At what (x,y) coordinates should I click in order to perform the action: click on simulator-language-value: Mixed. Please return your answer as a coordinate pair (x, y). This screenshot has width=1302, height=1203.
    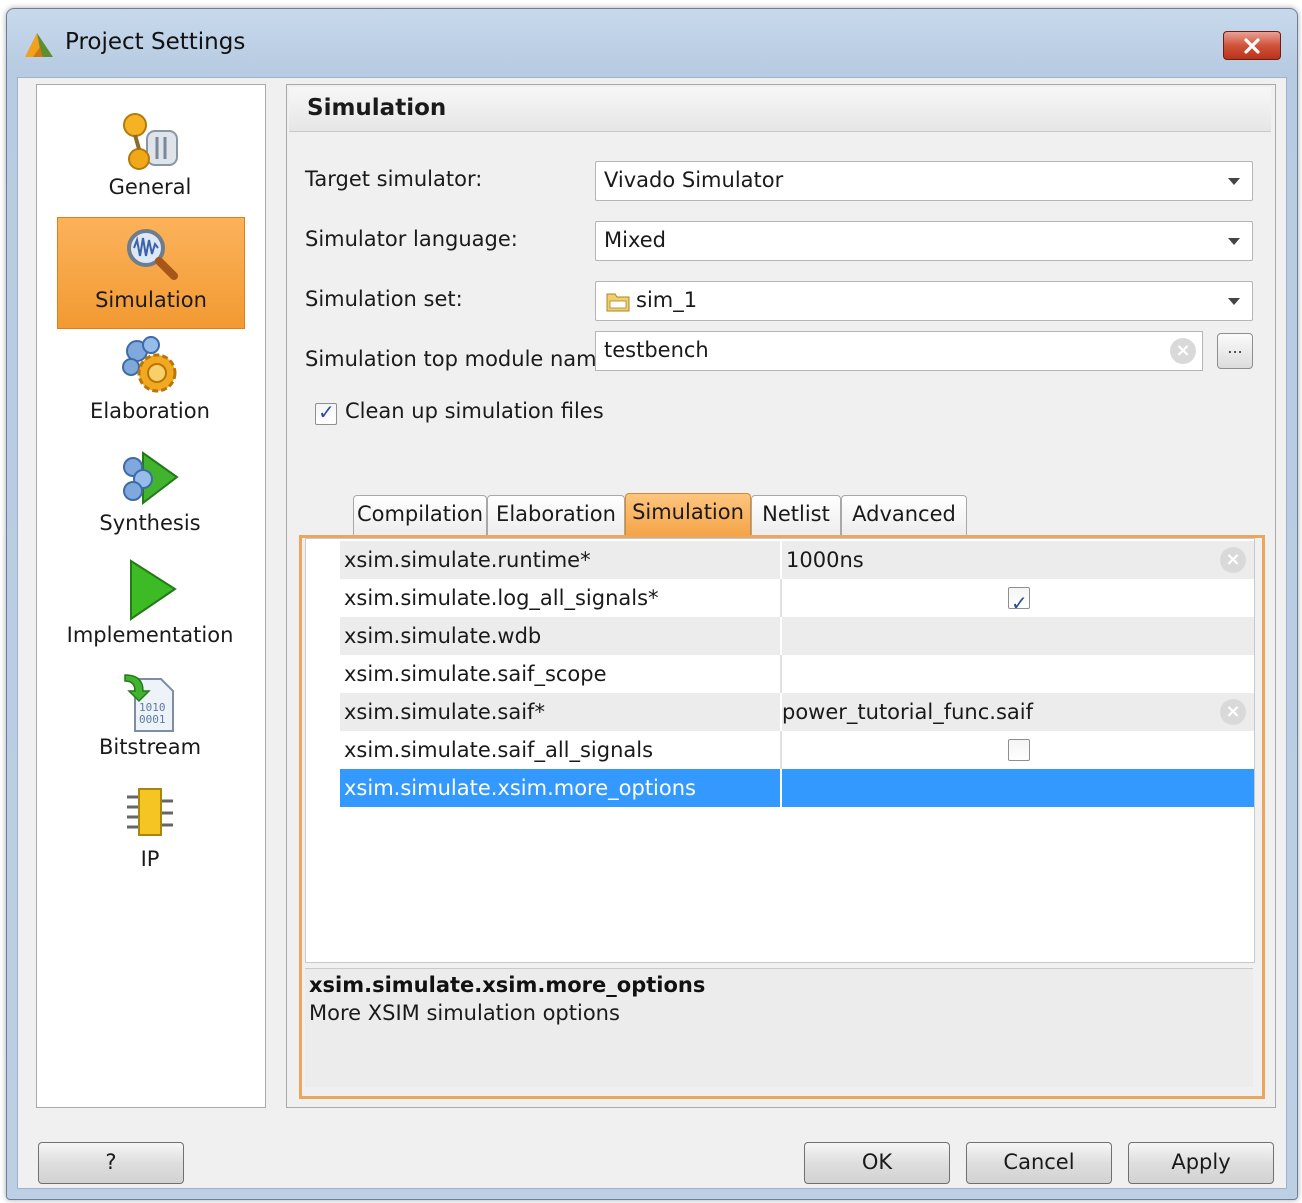
    Looking at the image, I should click on (635, 240).